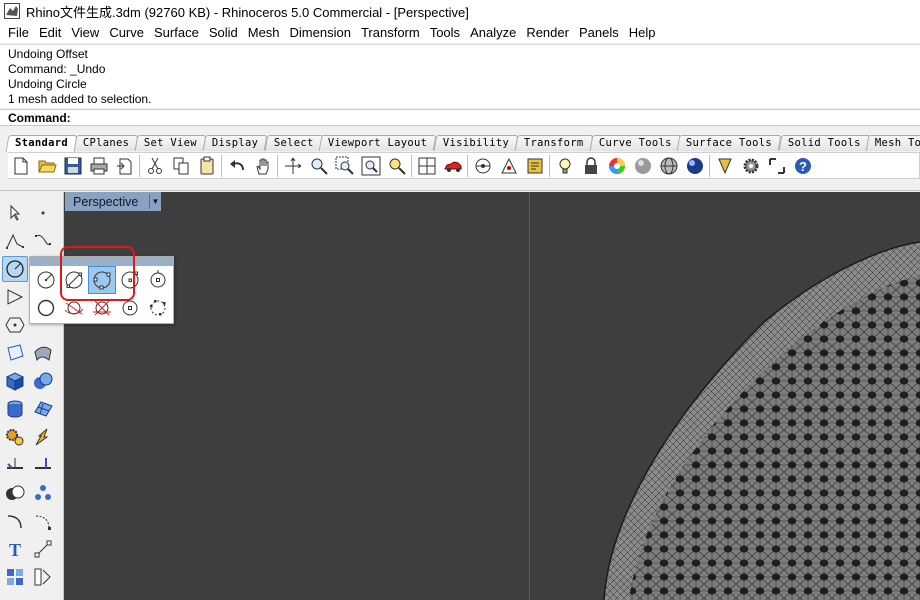 Image resolution: width=920 pixels, height=600 pixels. Describe the element at coordinates (102, 280) in the screenshot. I see `circle-3point-button` at that location.